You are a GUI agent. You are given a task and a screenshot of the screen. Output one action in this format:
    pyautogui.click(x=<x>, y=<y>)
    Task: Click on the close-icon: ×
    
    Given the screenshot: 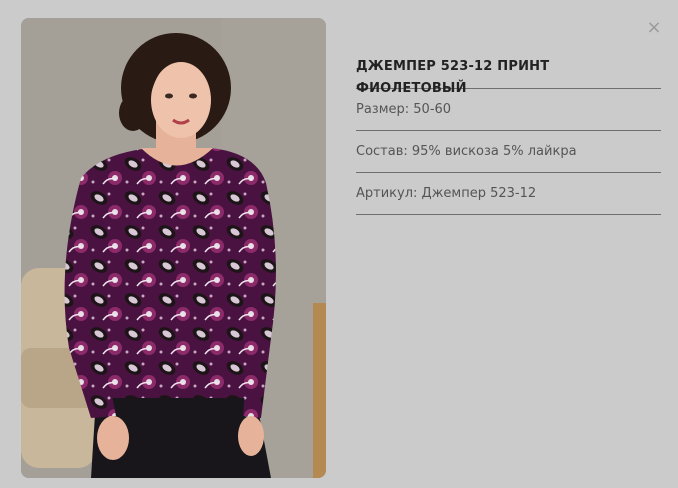 What is the action you would take?
    pyautogui.click(x=654, y=28)
    